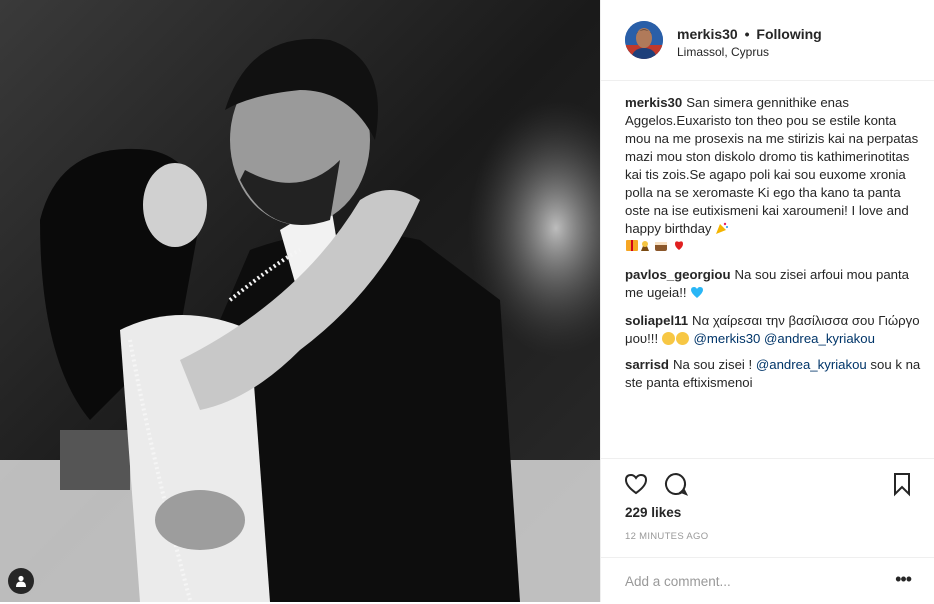  Describe the element at coordinates (903, 579) in the screenshot. I see `more-options-icon: •••` at that location.